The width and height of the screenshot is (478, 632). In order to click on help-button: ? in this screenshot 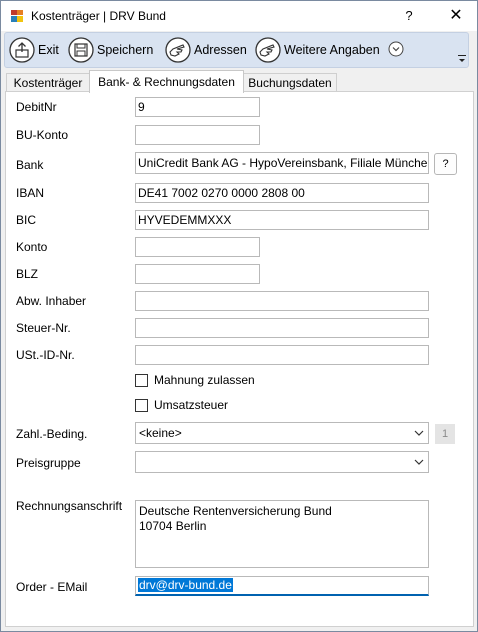, I will do `click(409, 16)`.